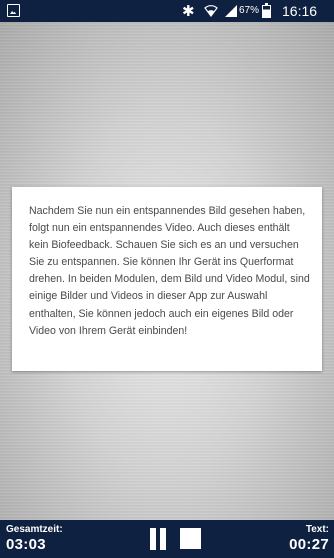  Describe the element at coordinates (317, 529) in the screenshot. I see `text-time-label: Text:` at that location.